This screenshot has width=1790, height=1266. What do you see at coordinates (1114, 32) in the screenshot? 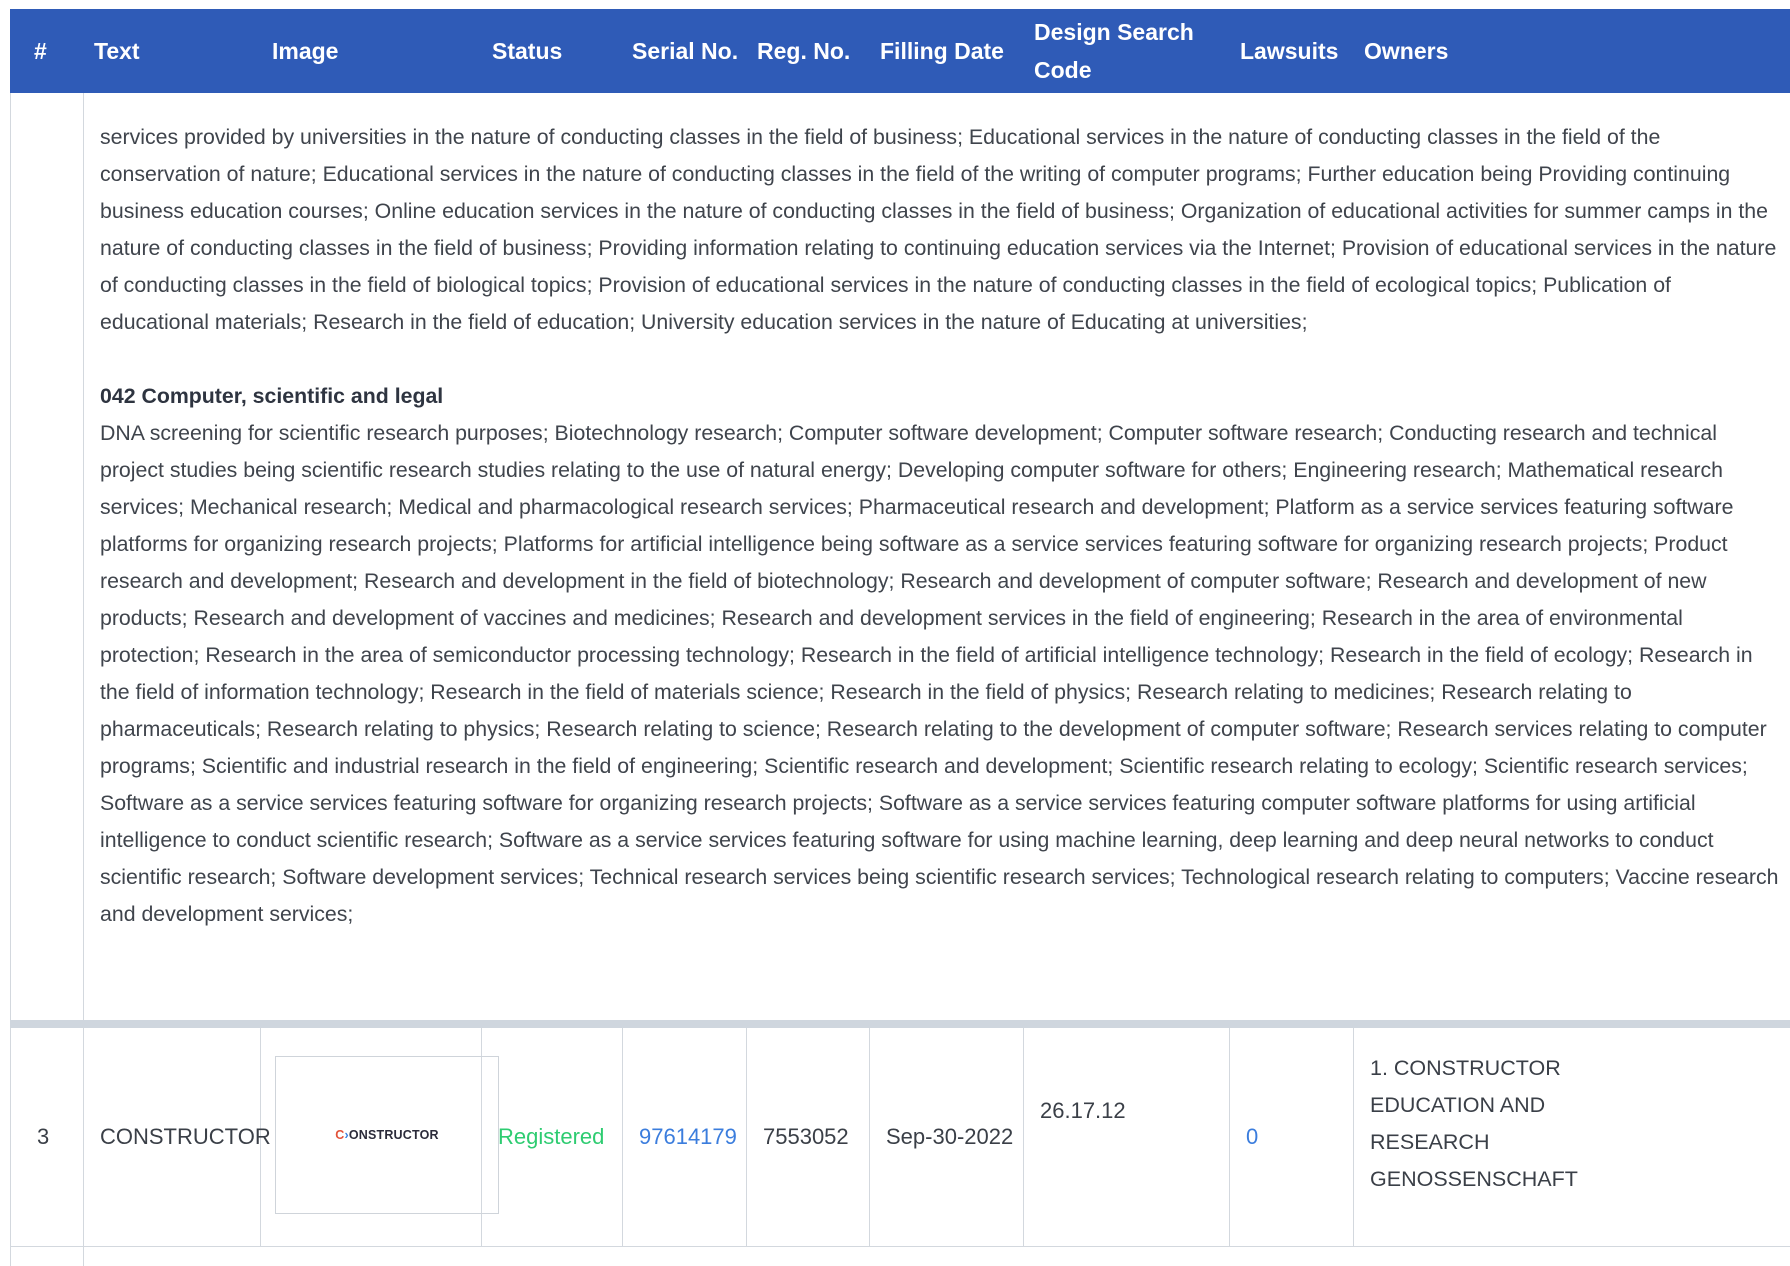
I see `header-design-line1: Design Search` at bounding box center [1114, 32].